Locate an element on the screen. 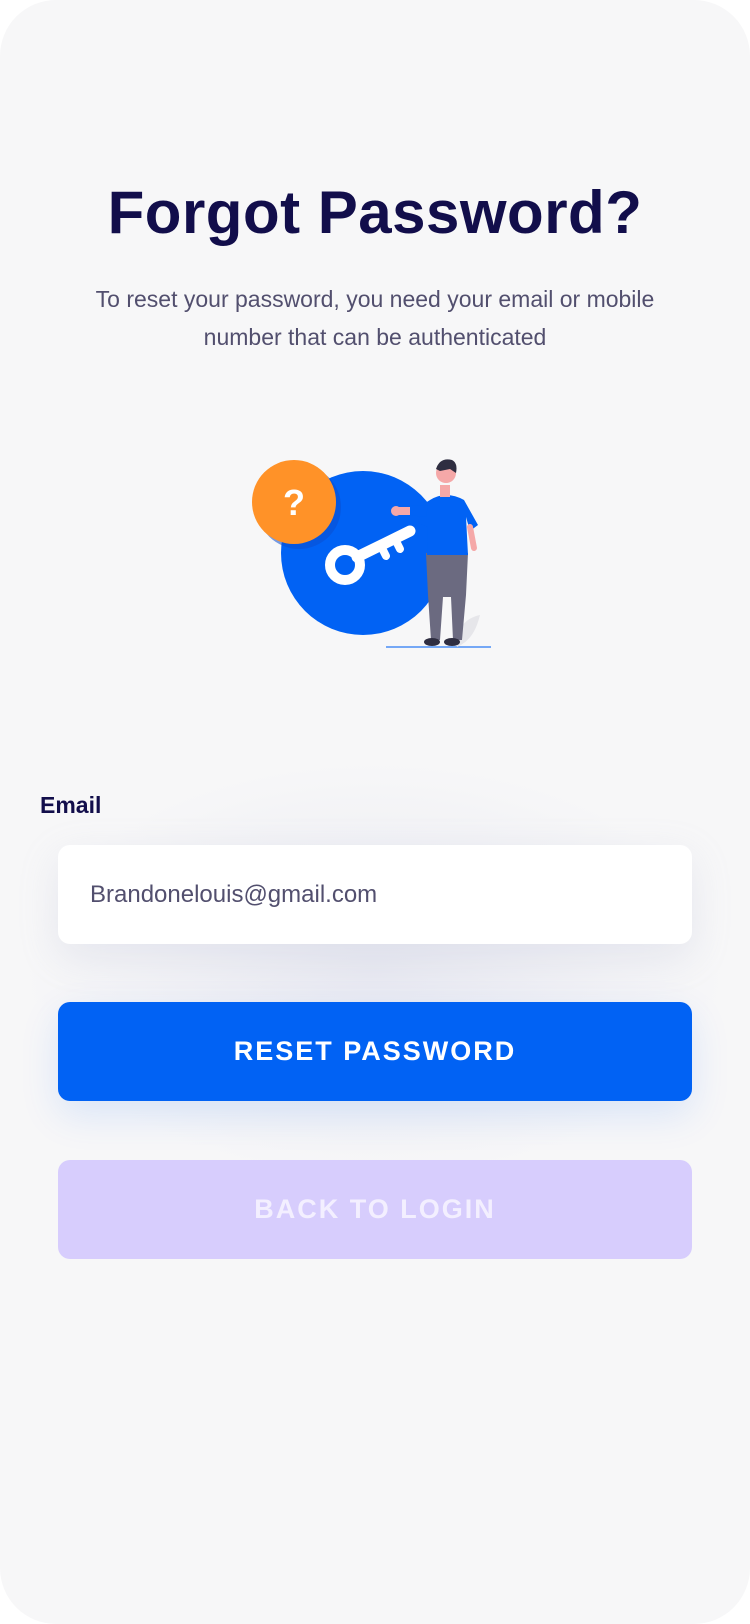  email-field is located at coordinates (375, 894).